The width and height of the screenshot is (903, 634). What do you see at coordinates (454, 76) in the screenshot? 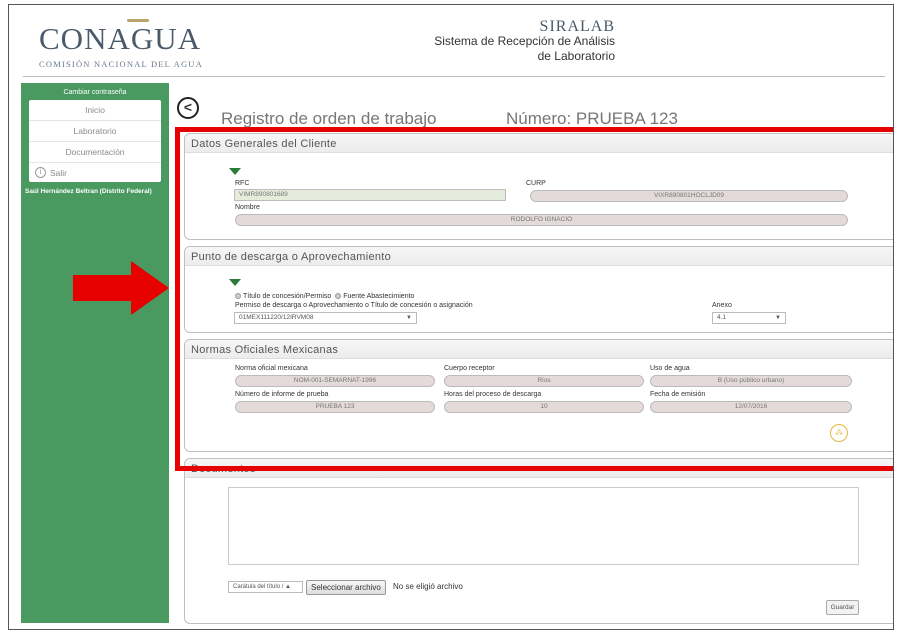
I see `header-divider` at bounding box center [454, 76].